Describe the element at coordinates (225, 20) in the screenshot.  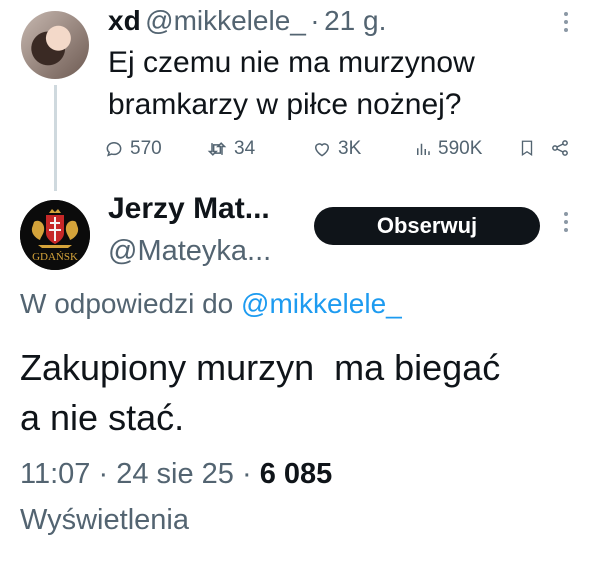
I see `author-handle: @mikkelele_` at that location.